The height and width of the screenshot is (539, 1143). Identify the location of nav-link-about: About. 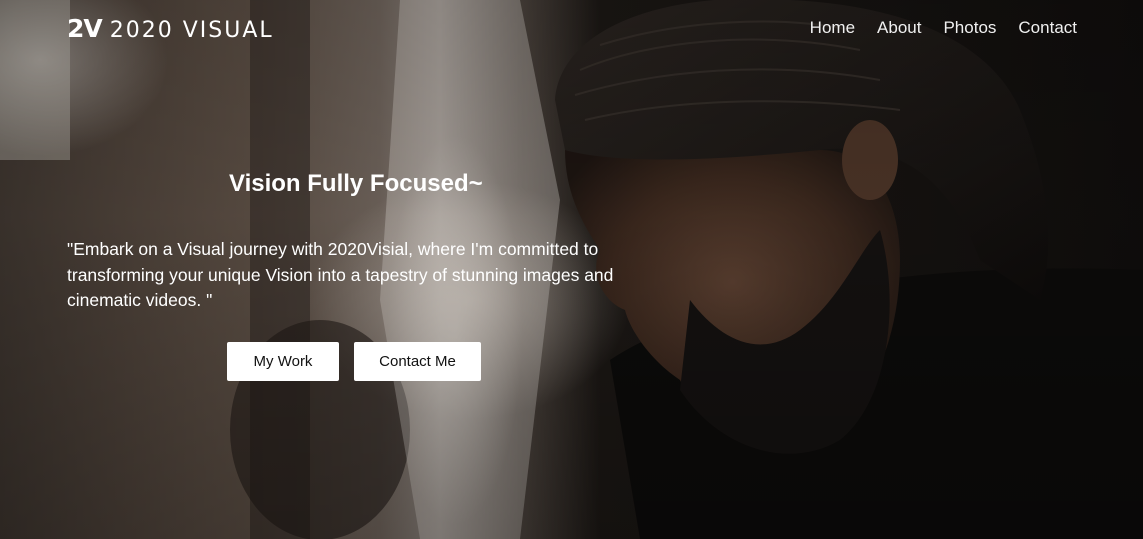
(899, 28).